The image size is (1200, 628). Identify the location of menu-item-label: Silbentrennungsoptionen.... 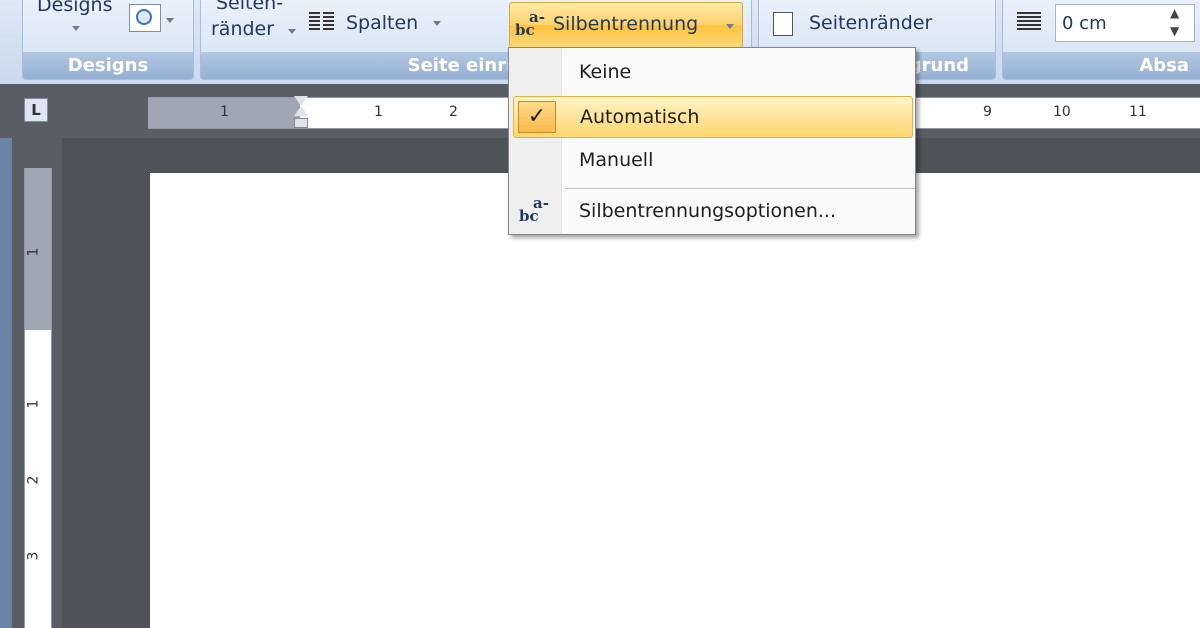
(708, 211).